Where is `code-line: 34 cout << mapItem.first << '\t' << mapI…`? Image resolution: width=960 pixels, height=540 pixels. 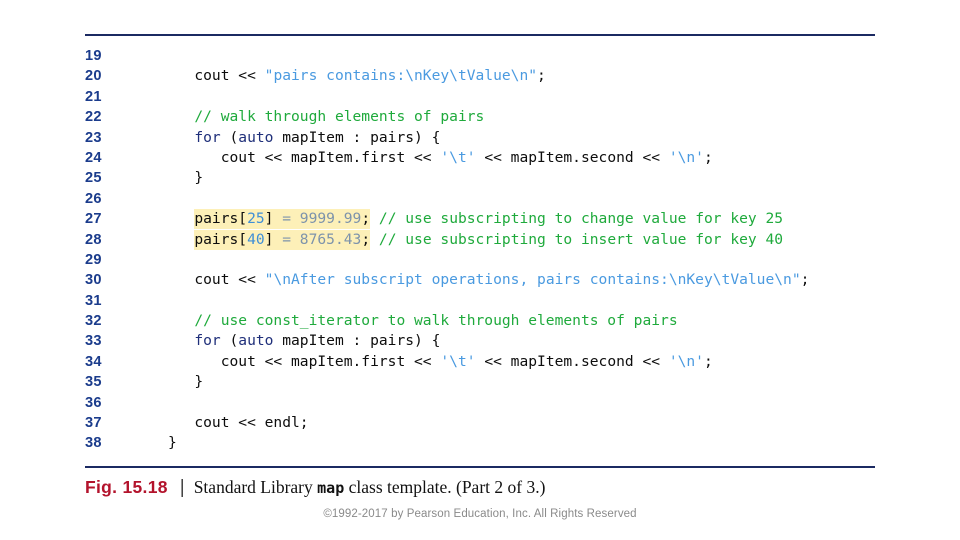 code-line: 34 cout << mapItem.first << '\t' << mapI… is located at coordinates (485, 362).